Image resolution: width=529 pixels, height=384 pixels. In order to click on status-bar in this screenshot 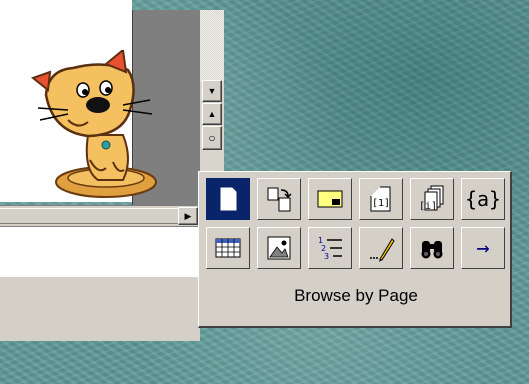, I will do `click(100, 308)`.